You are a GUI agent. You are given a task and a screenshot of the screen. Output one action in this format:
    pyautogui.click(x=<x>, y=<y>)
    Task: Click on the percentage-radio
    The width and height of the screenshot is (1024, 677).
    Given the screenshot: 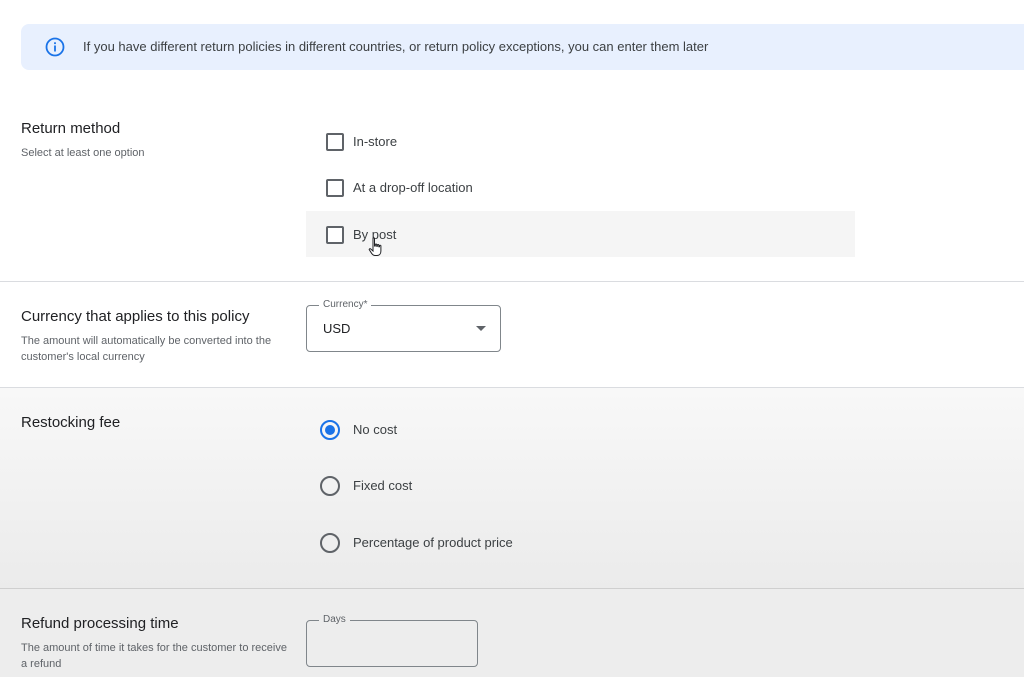 What is the action you would take?
    pyautogui.click(x=330, y=543)
    